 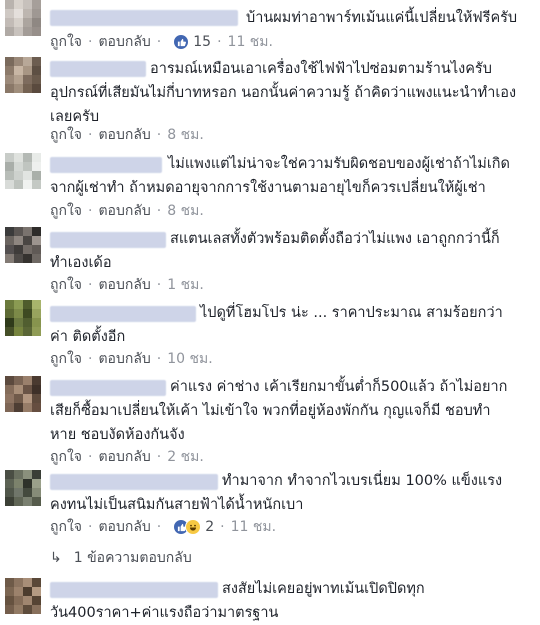 What do you see at coordinates (192, 42) in the screenshot?
I see `reaction-summary: 15` at bounding box center [192, 42].